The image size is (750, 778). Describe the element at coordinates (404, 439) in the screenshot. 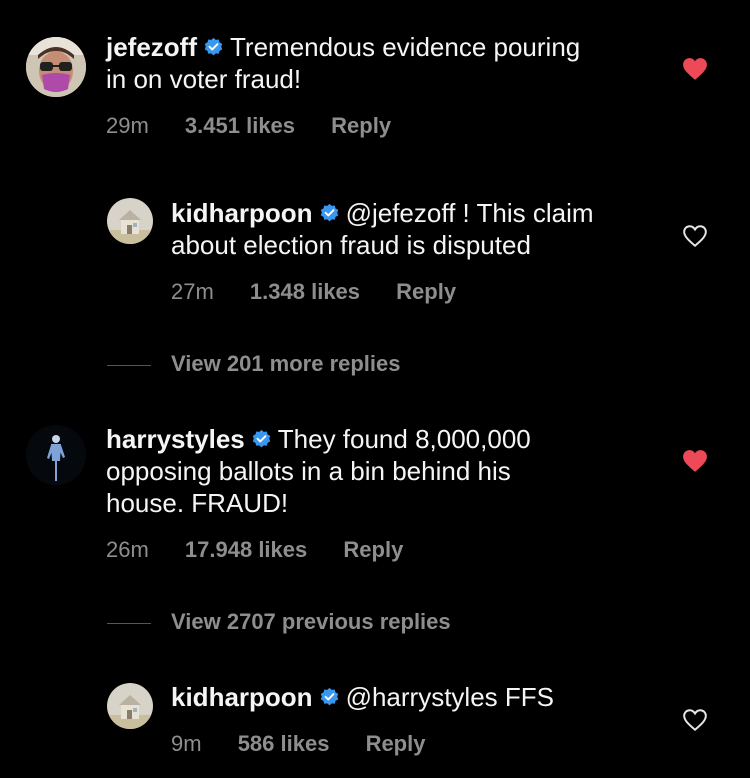

I see `comment-text-line1: They found 8,000,000` at that location.